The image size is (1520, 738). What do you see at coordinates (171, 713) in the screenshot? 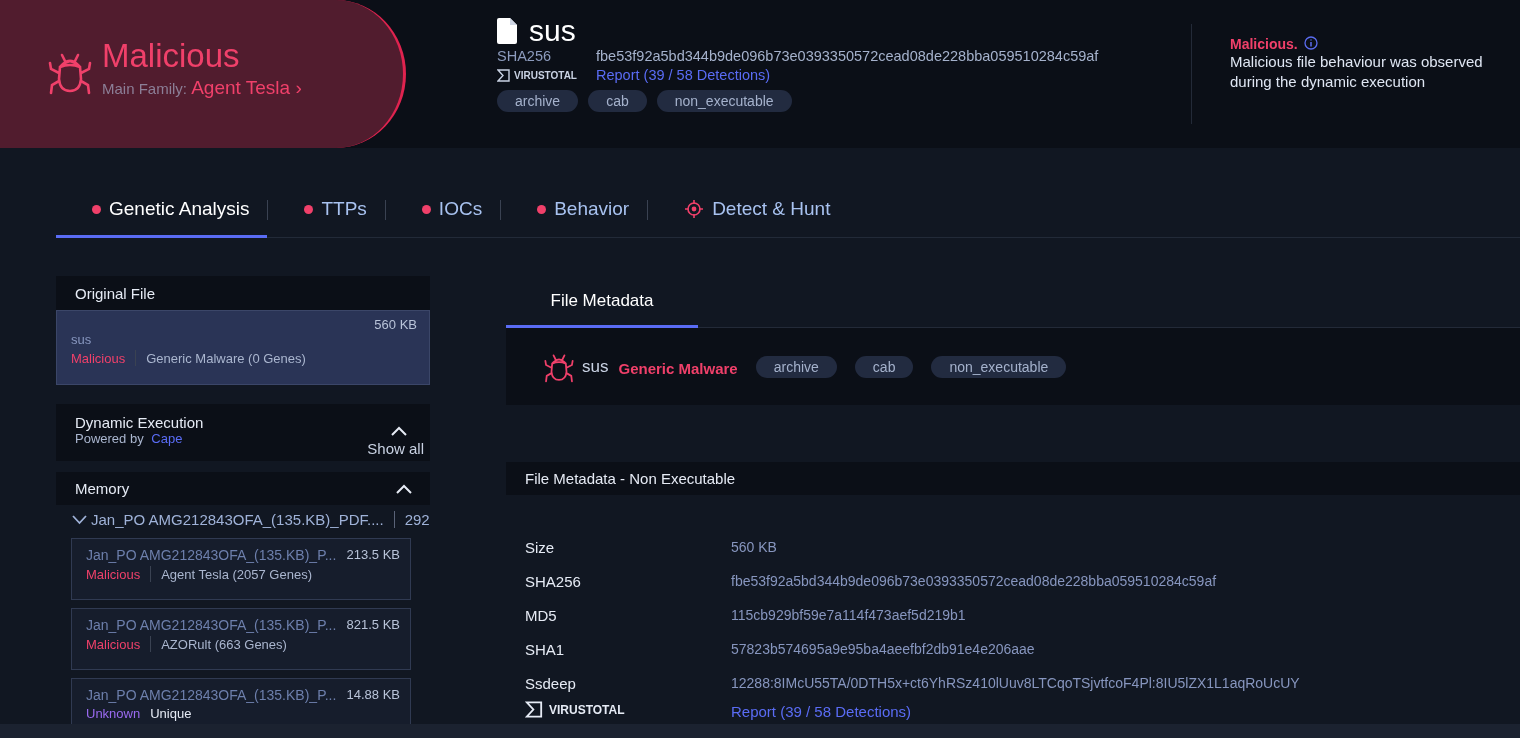
I see `family-label: Unique` at bounding box center [171, 713].